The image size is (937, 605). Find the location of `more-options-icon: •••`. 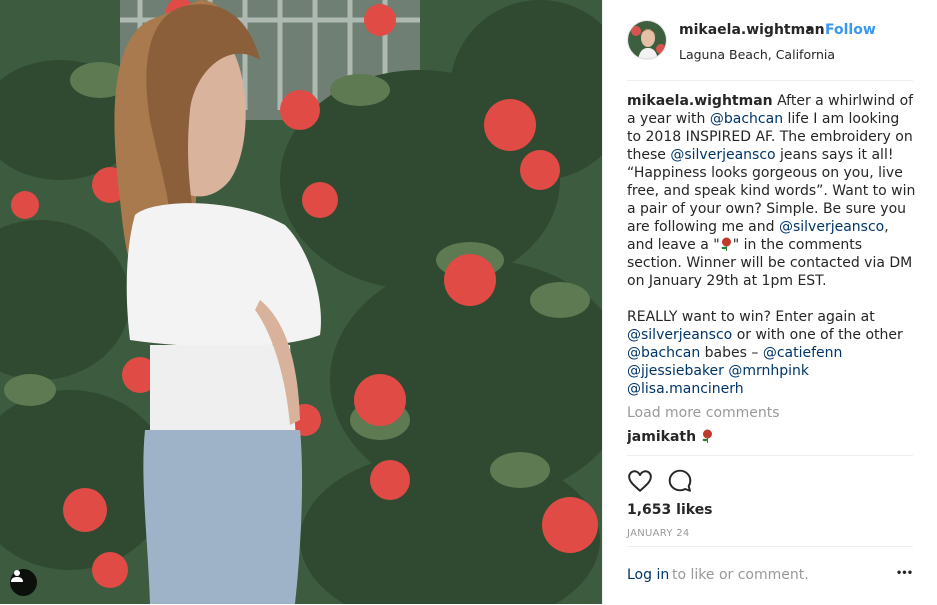

more-options-icon: ••• is located at coordinates (904, 574).